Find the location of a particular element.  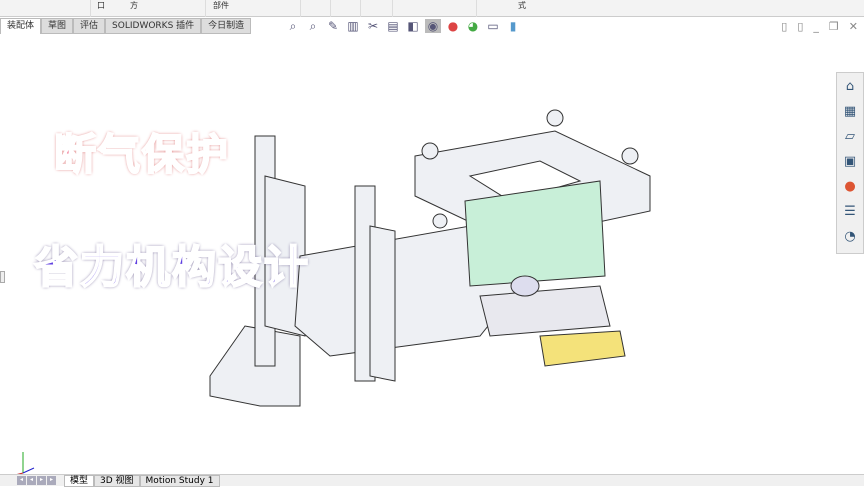

first-tab-icon: ◂ is located at coordinates (21, 480).